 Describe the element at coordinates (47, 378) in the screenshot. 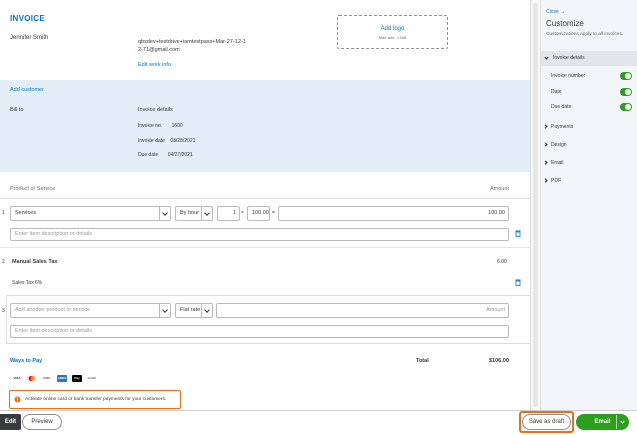

I see `discover-icon: DISC` at that location.